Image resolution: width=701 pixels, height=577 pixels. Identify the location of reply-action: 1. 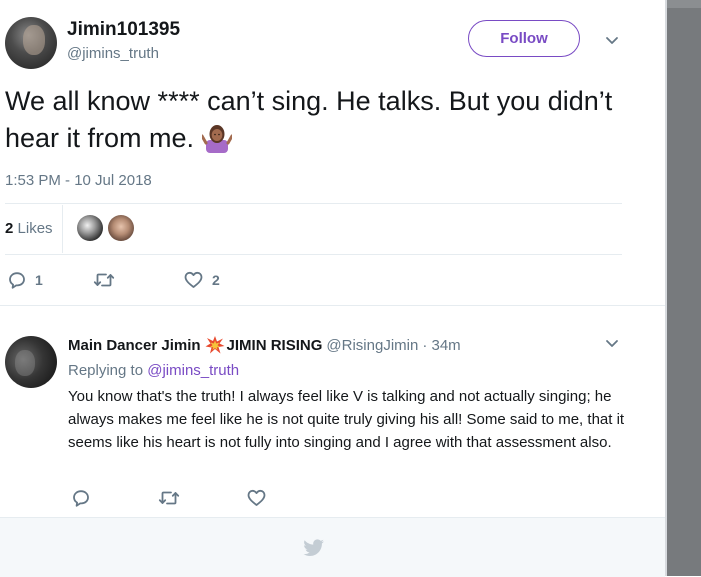
(25, 280).